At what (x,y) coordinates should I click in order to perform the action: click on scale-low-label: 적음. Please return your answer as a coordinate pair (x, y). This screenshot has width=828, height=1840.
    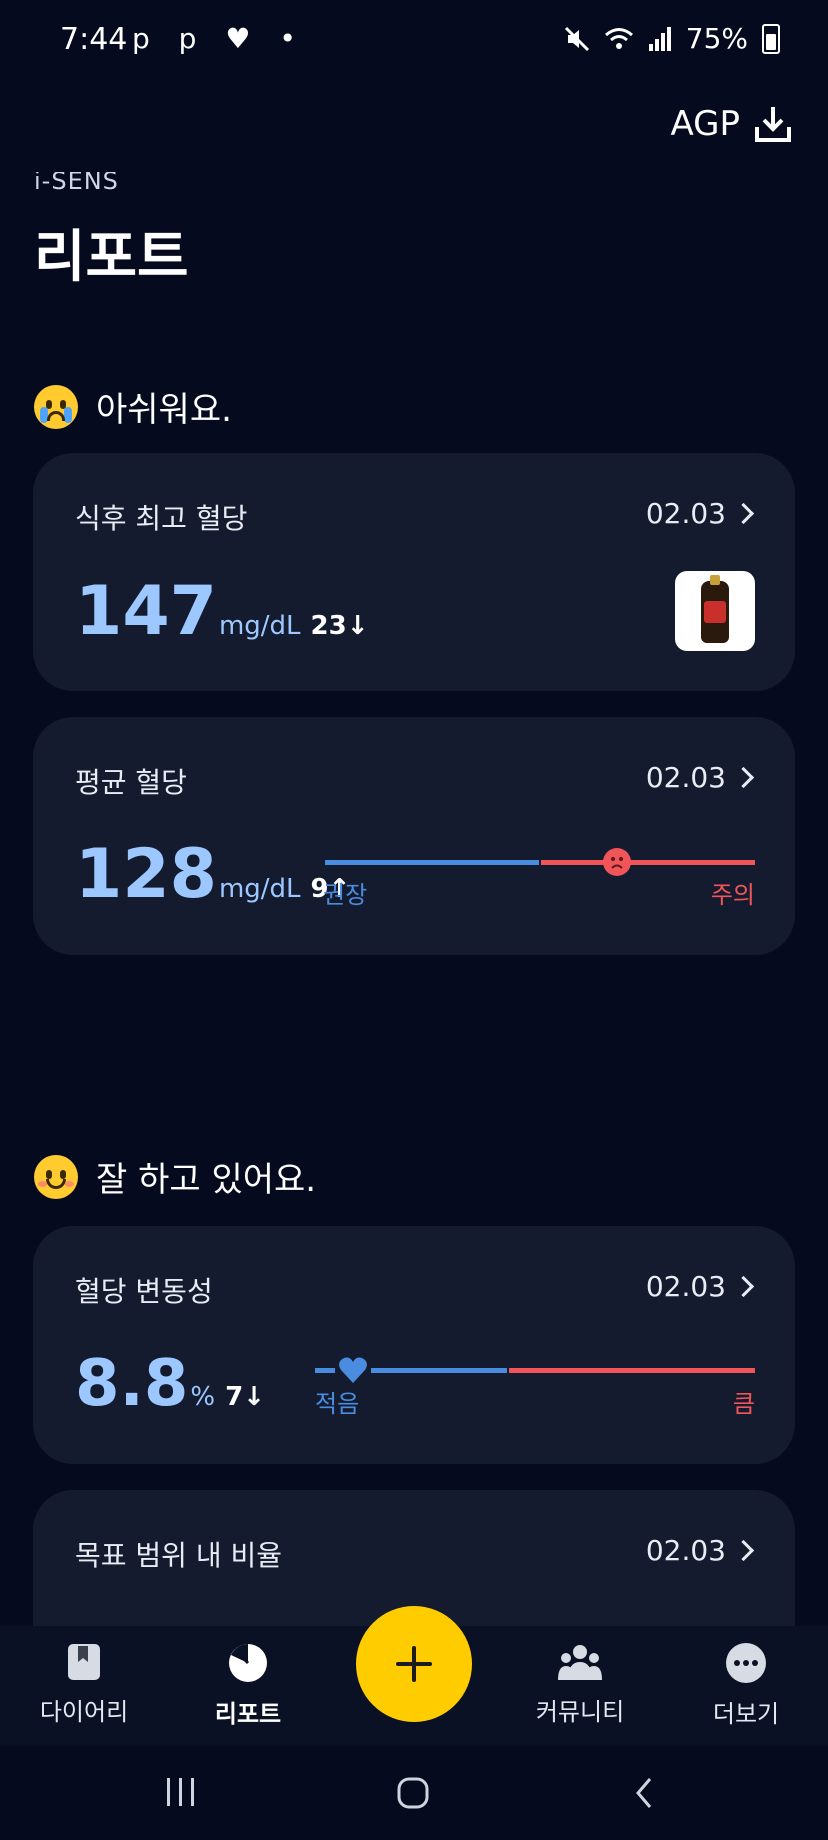
    Looking at the image, I should click on (337, 1404).